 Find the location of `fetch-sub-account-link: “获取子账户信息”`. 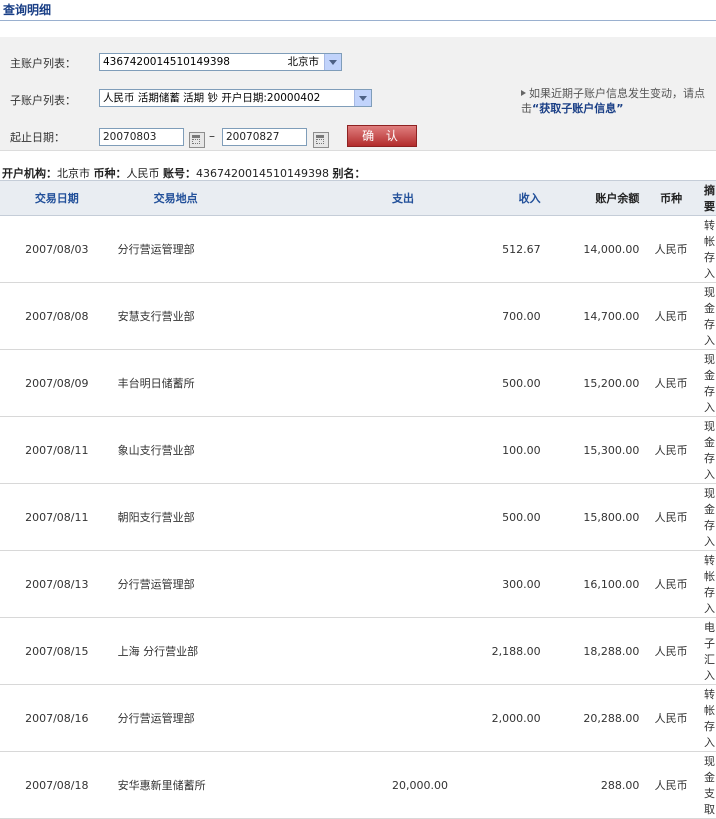

fetch-sub-account-link: “获取子账户信息” is located at coordinates (577, 108).